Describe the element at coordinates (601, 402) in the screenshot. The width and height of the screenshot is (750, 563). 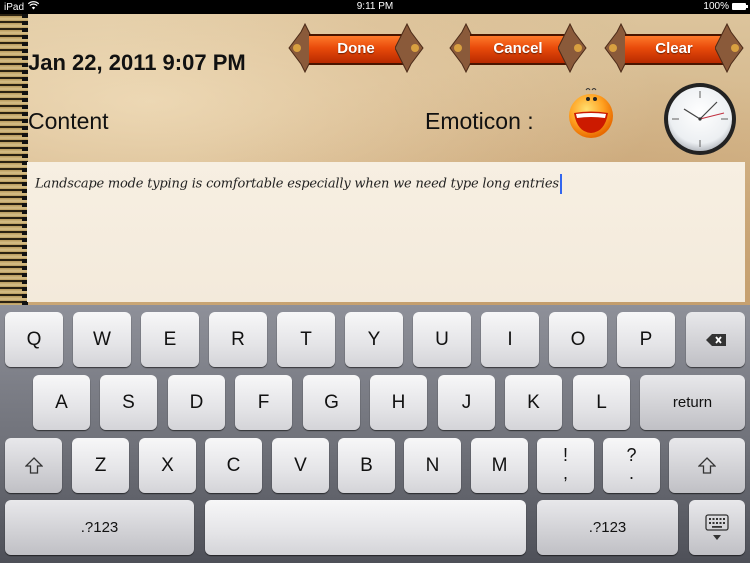
I see `key-l: L` at that location.